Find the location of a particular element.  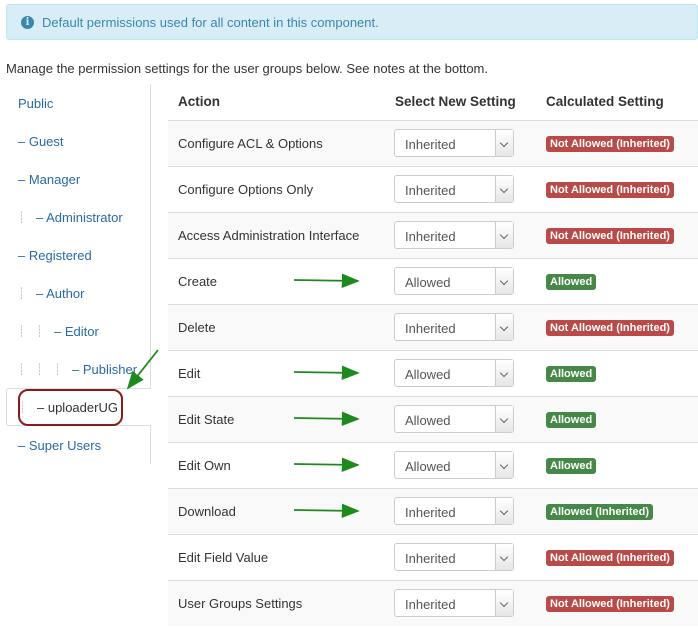

header-select-new-setting: Select New Setting is located at coordinates (455, 101).